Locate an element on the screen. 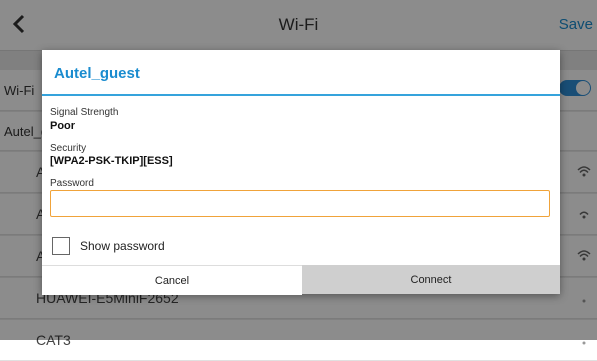 This screenshot has height=361, width=597. signal-strength-label: Signal Strength is located at coordinates (84, 112).